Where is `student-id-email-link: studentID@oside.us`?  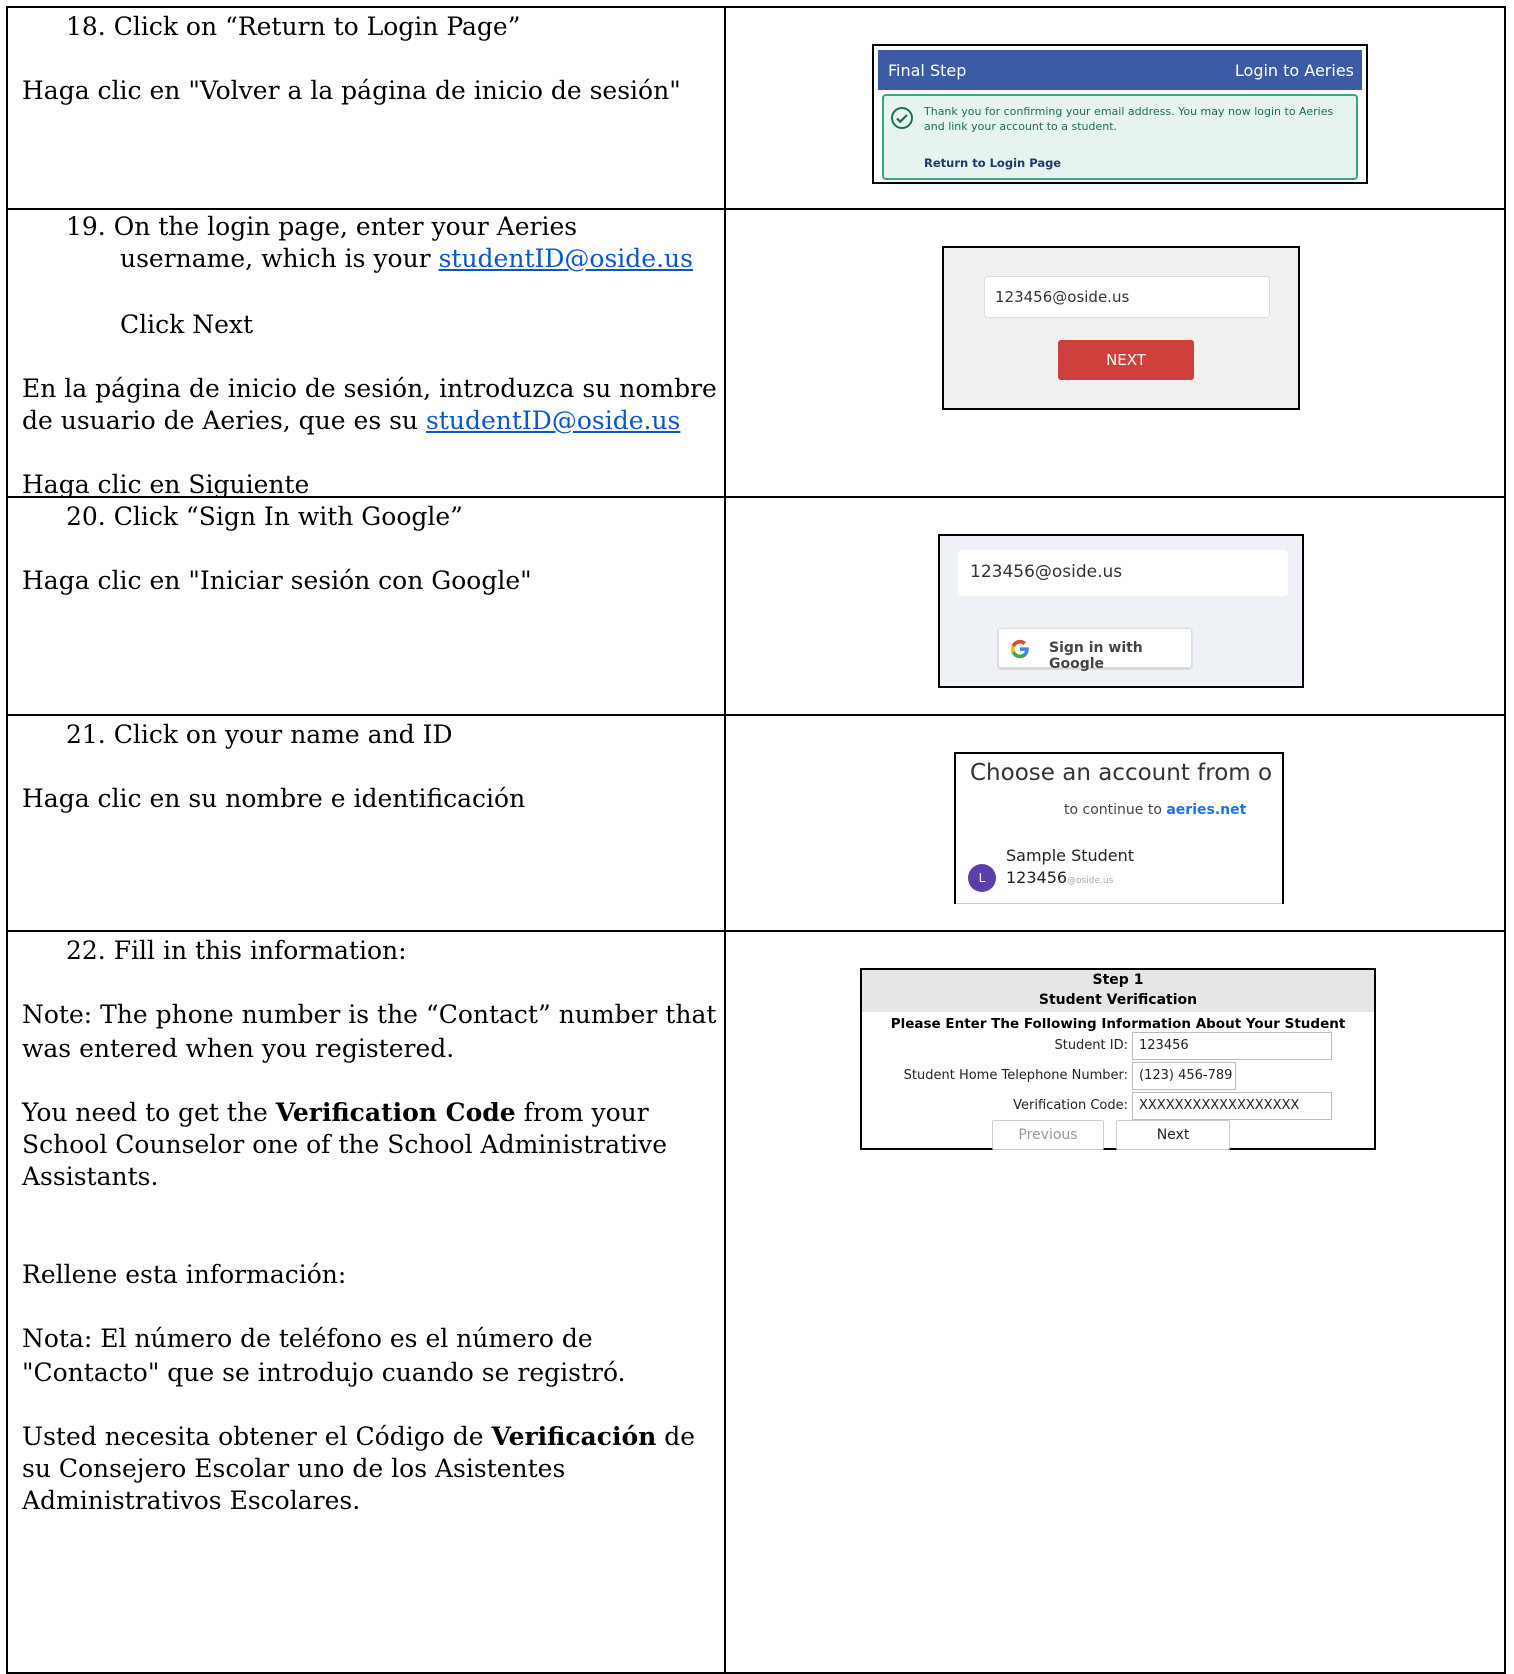
student-id-email-link: studentID@oside.us is located at coordinates (566, 258).